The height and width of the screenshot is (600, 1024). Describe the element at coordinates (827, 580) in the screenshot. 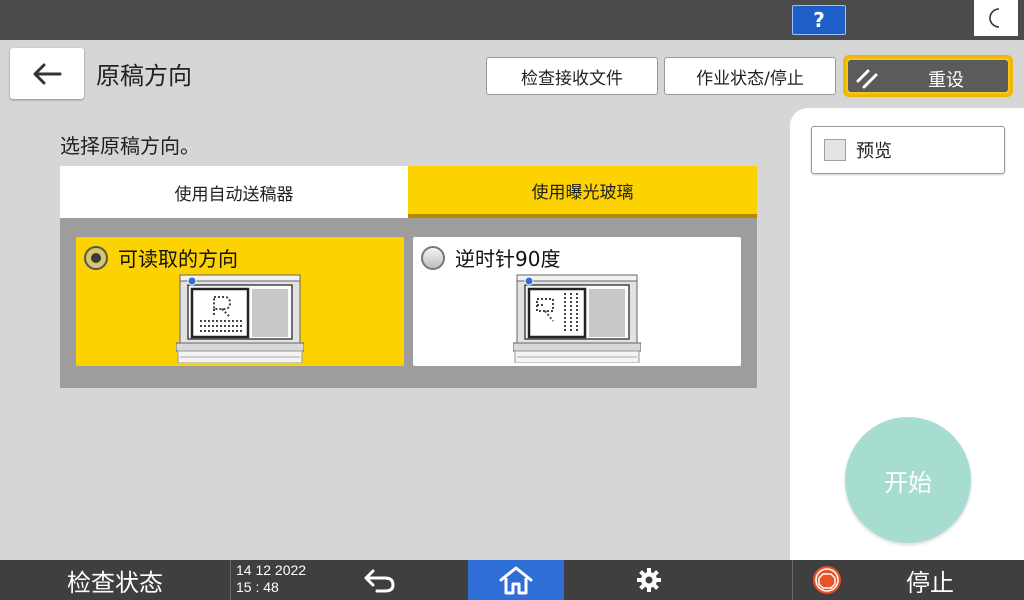

I see `stop-icon` at that location.